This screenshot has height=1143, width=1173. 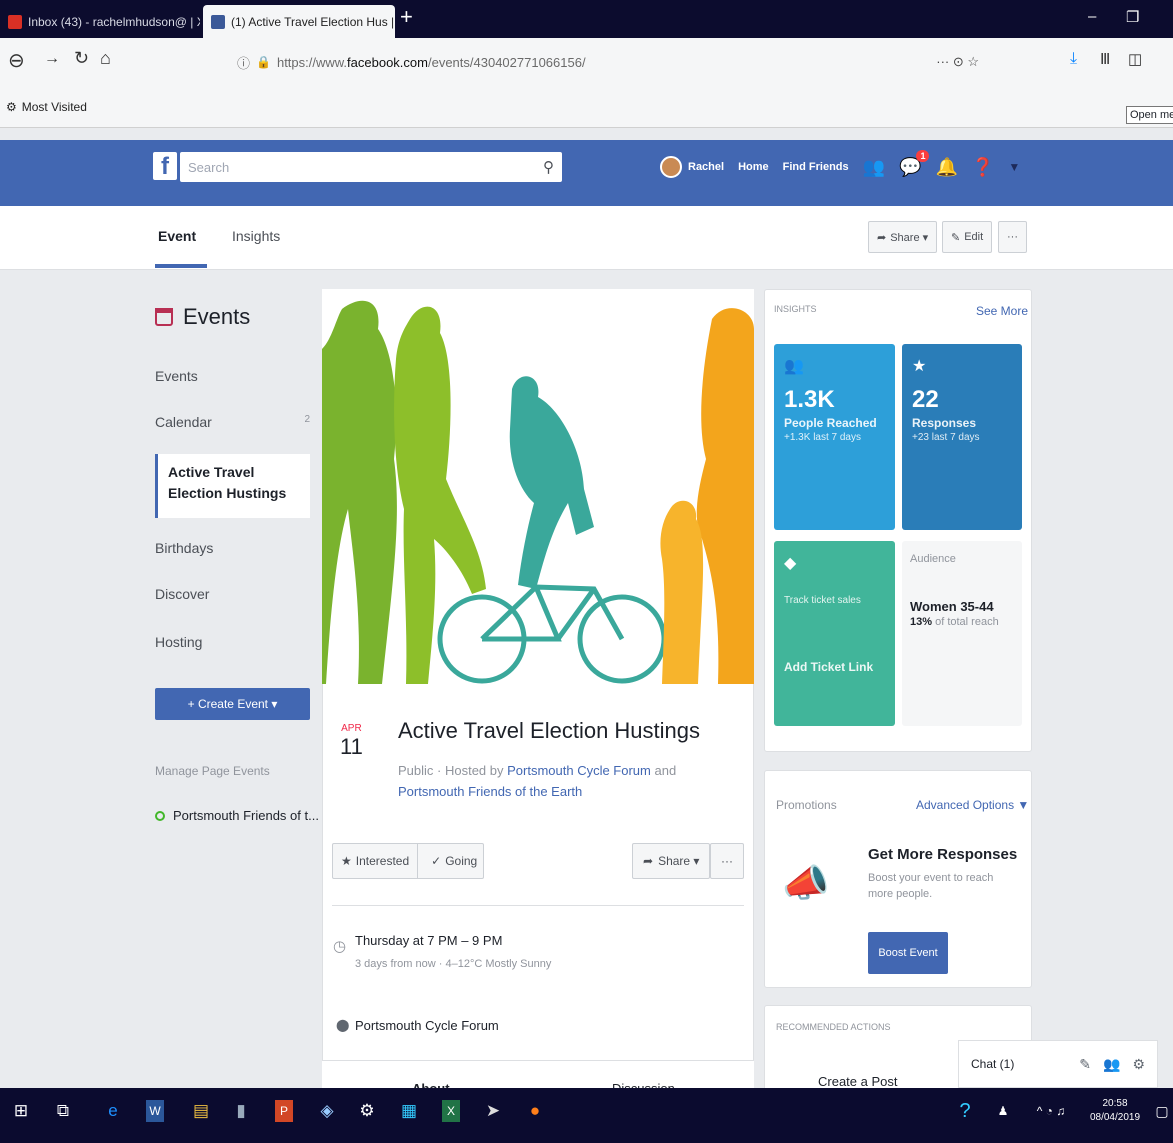 I want to click on sidebar-item-birthdays: Birthdays, so click(x=232, y=548).